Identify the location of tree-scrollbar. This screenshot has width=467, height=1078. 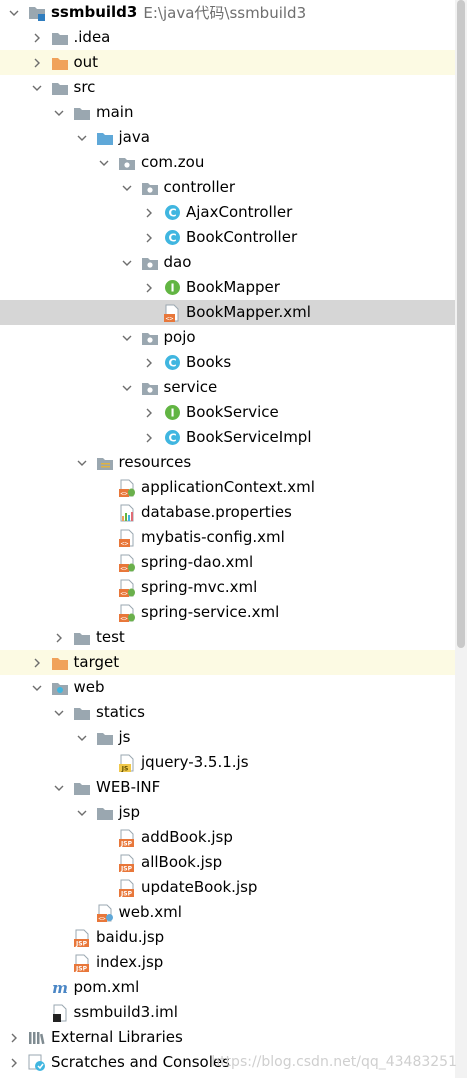
(461, 539).